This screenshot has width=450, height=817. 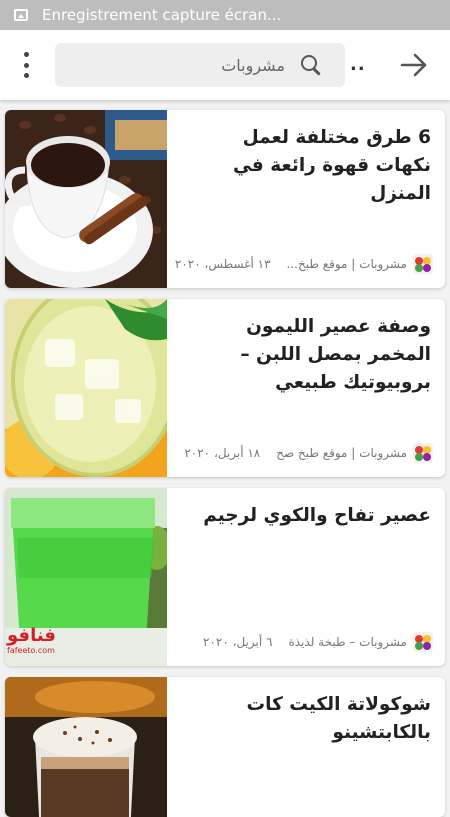 I want to click on article-meta: مشروبات – طبخة لذيذة ٦ أبريل، ٢٠٢٠, so click(x=304, y=642).